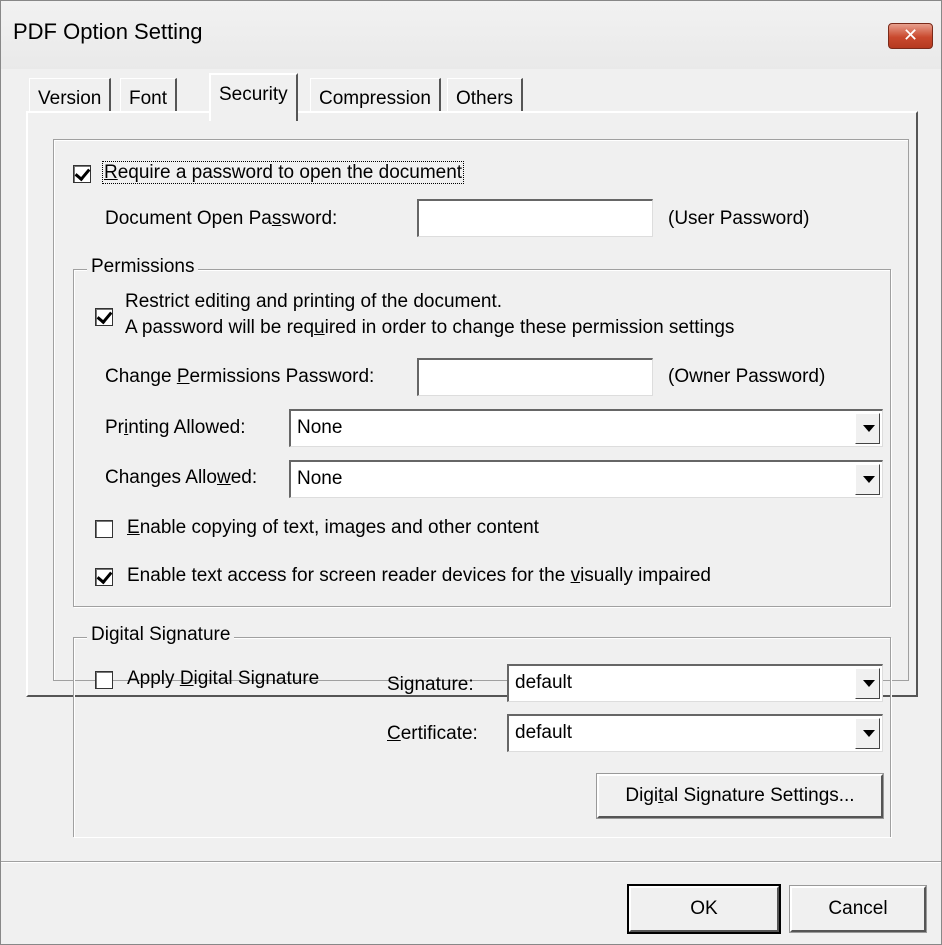  What do you see at coordinates (221, 218) in the screenshot?
I see `open-password-label: Document Open Password:` at bounding box center [221, 218].